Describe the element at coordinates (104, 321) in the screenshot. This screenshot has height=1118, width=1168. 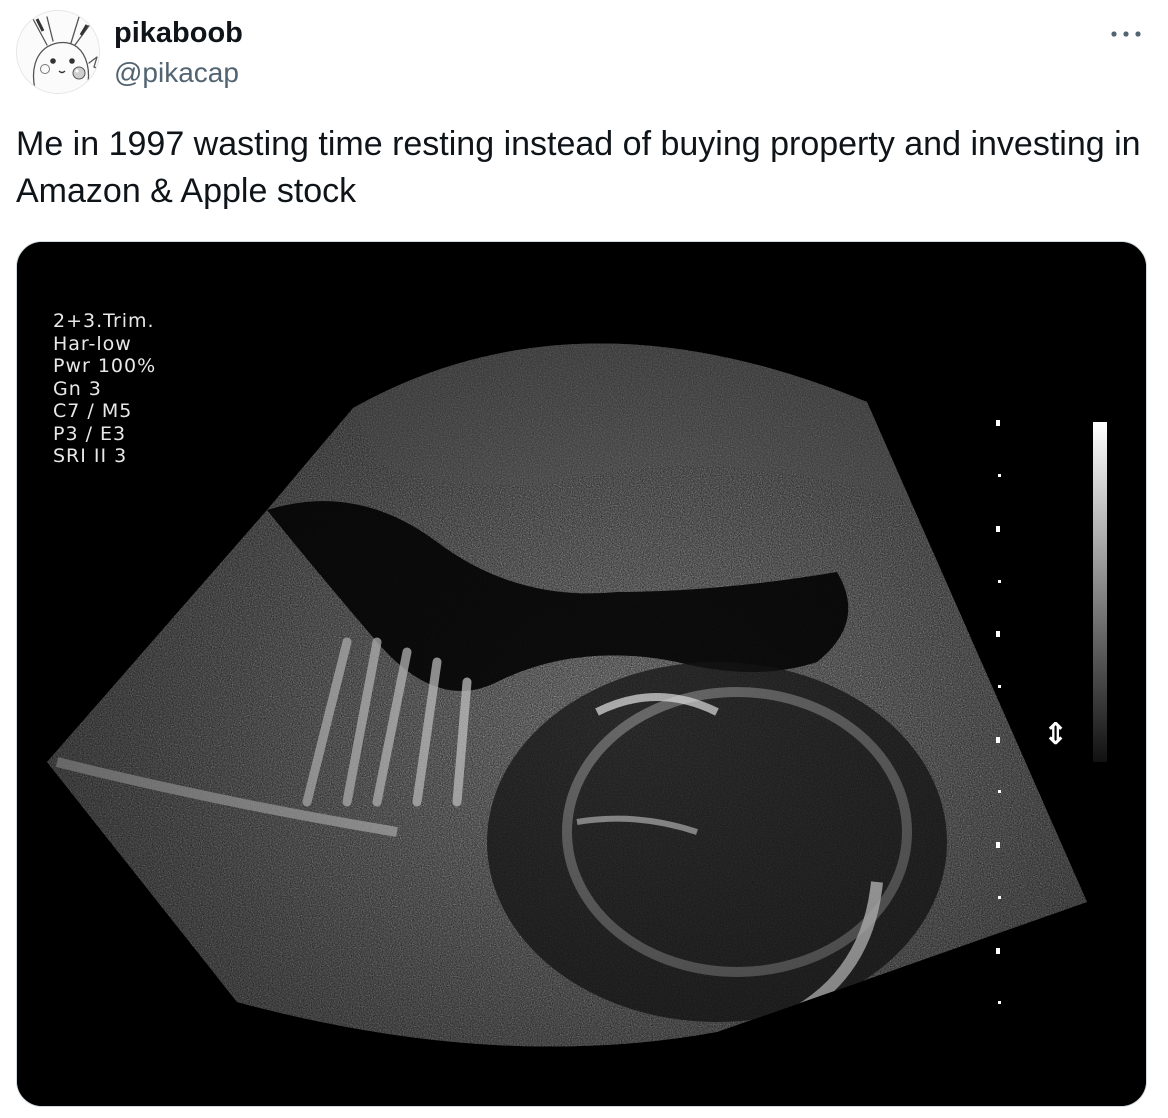
I see `scan-param: 2+3.Trim.` at that location.